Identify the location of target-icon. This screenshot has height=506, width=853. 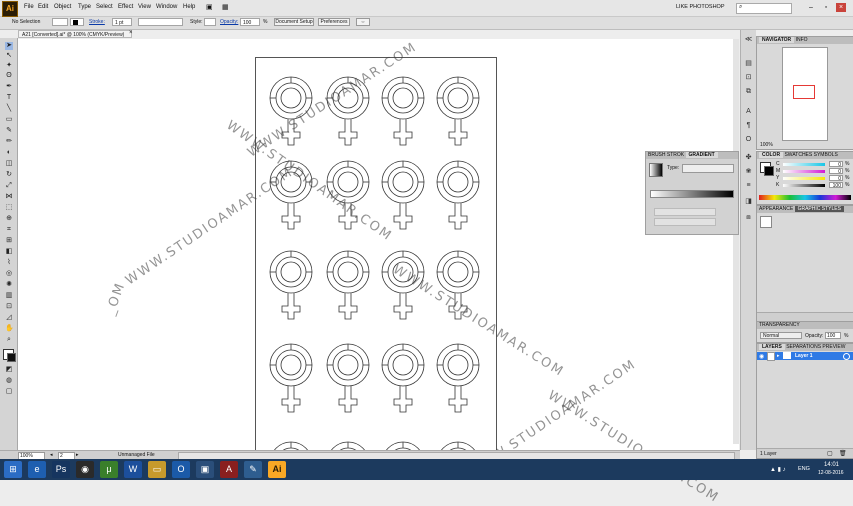
(846, 356).